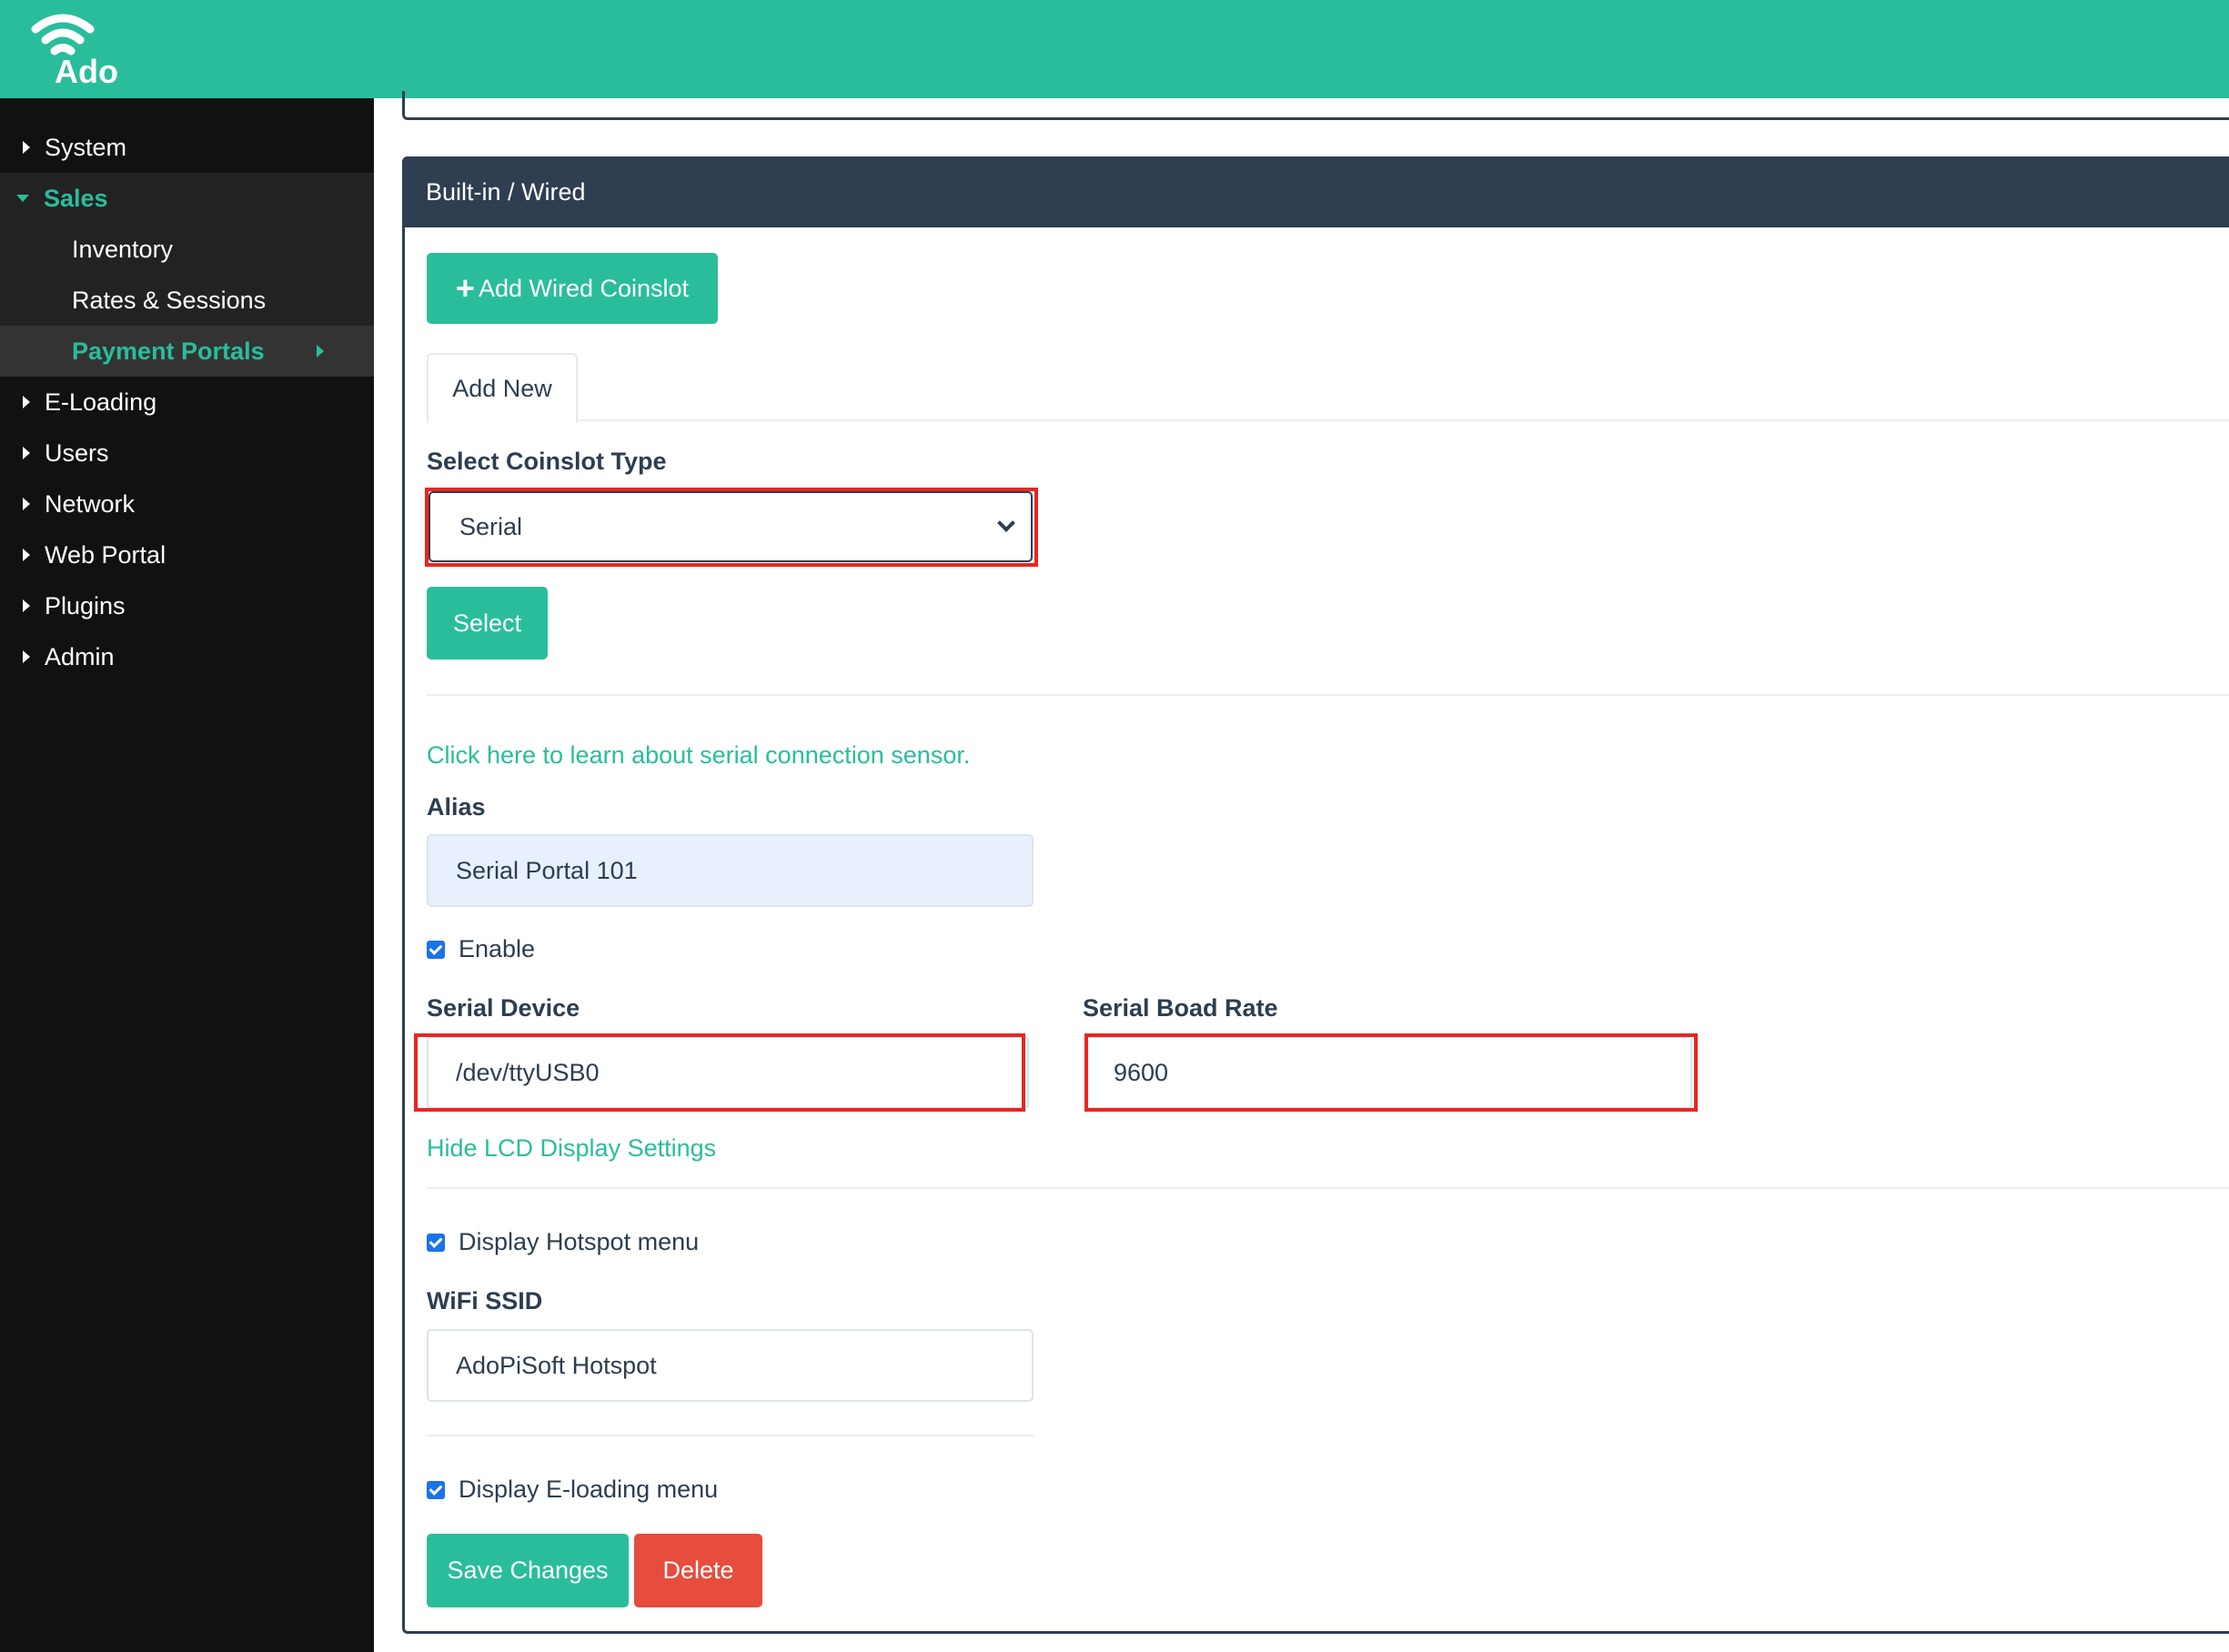 This screenshot has height=1652, width=2229. What do you see at coordinates (80, 656) in the screenshot?
I see `sidebar-item-label: Admin` at bounding box center [80, 656].